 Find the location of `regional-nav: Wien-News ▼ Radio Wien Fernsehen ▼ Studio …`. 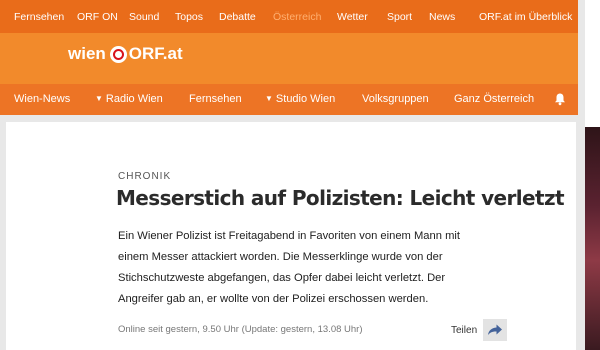

regional-nav: Wien-News ▼ Radio Wien Fernsehen ▼ Studio … is located at coordinates (289, 99).